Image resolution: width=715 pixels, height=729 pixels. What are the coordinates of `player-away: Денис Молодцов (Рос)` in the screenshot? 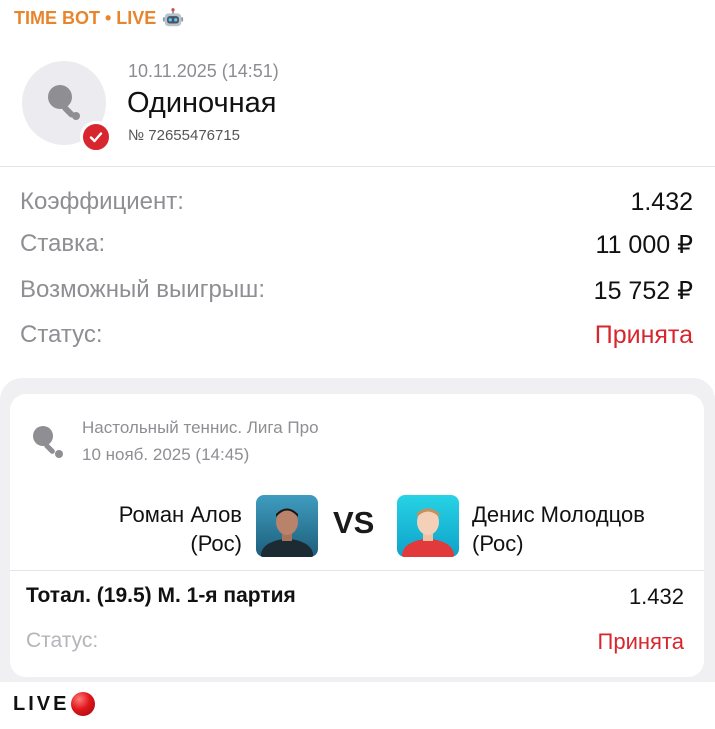 It's located at (558, 529).